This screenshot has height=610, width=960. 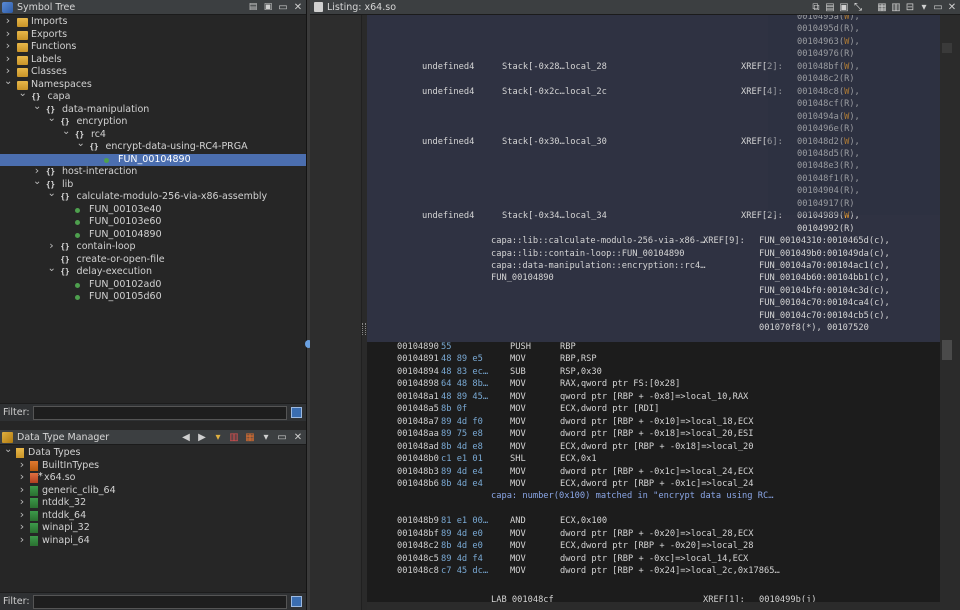 What do you see at coordinates (153, 22) in the screenshot?
I see `tree-node: › Imports` at bounding box center [153, 22].